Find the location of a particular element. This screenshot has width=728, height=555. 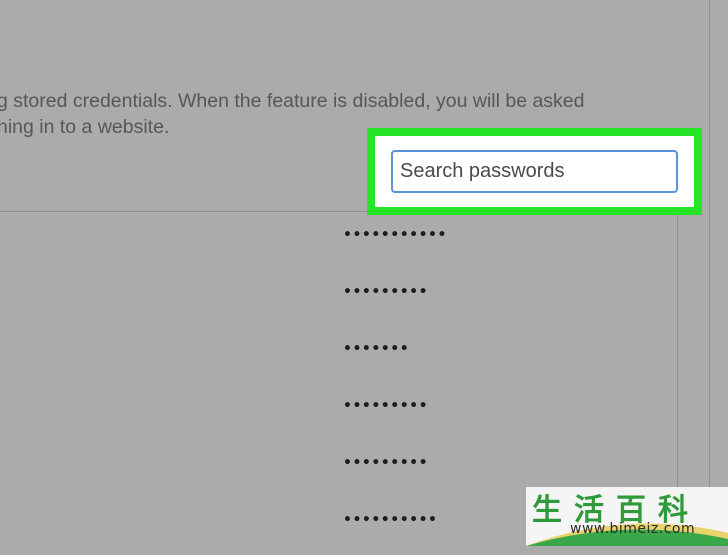

watermark-logo: 生活百科 www.bimeiz.com is located at coordinates (627, 516).